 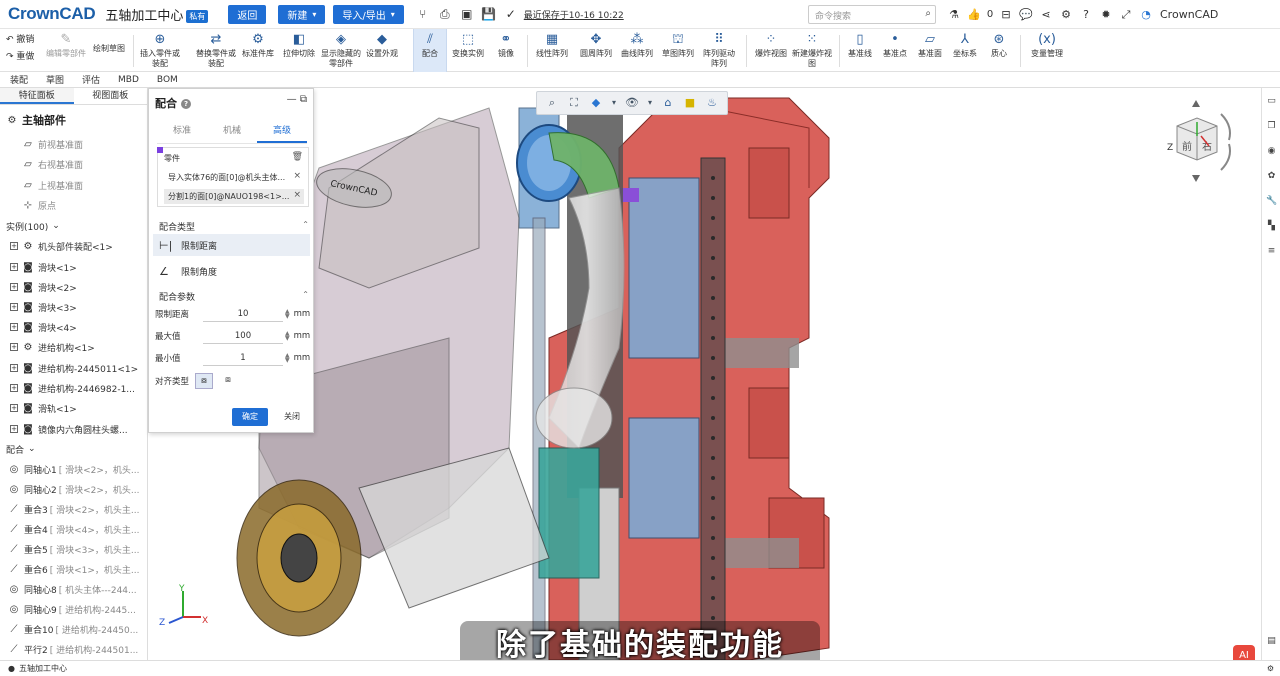 What do you see at coordinates (341, 50) in the screenshot?
I see `show-hide-button: ◈ 显示隐藏的零部件` at bounding box center [341, 50].